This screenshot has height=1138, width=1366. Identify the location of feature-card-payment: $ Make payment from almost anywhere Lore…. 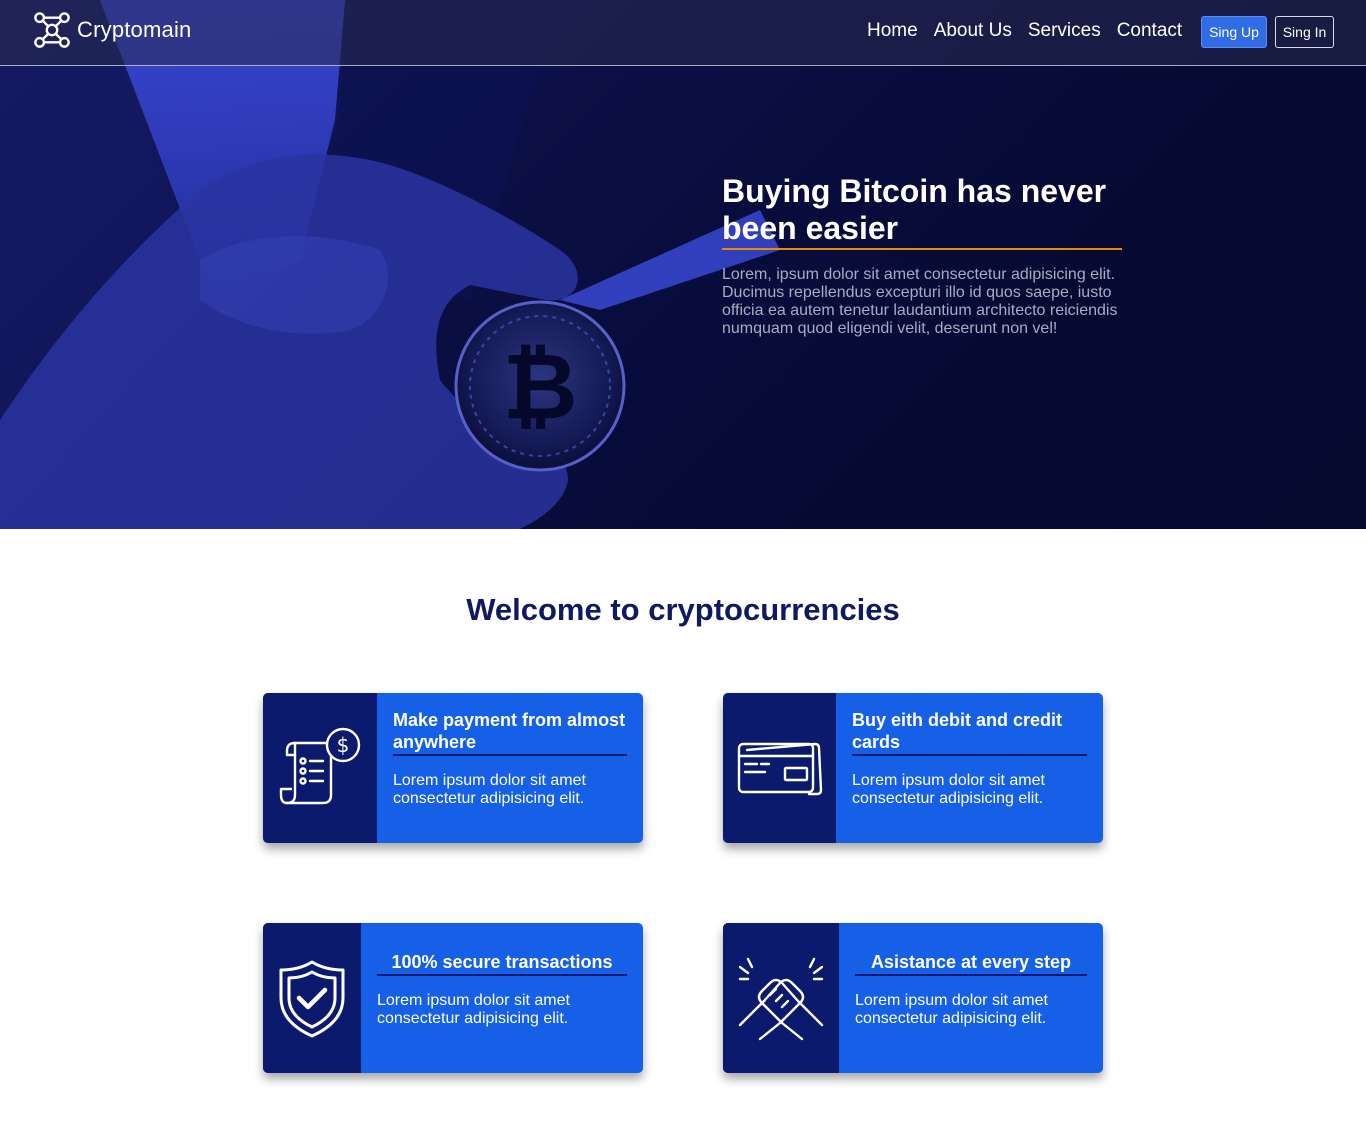
(453, 768).